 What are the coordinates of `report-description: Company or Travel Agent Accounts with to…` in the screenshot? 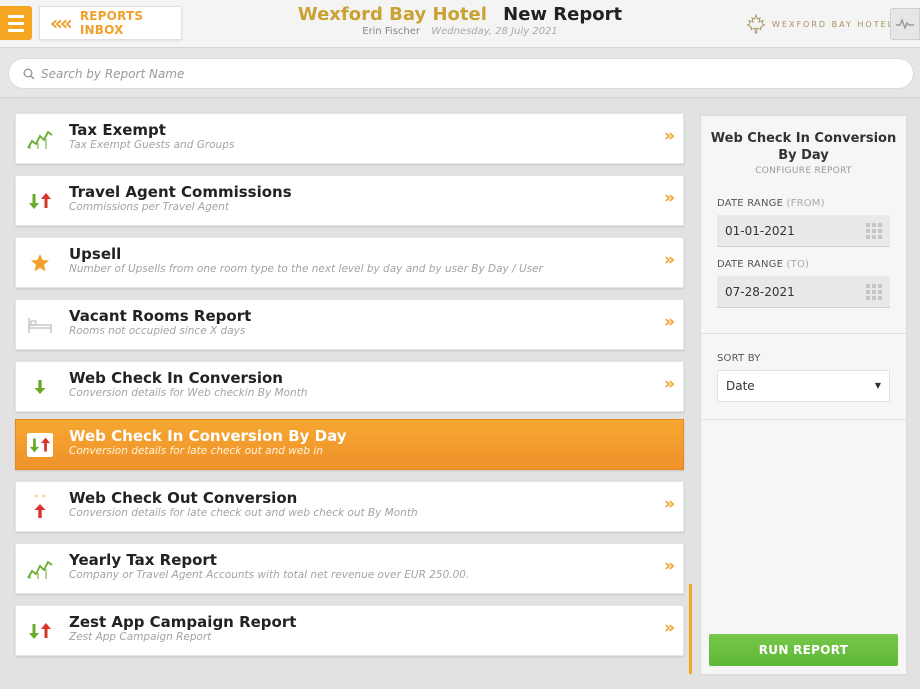 It's located at (269, 575).